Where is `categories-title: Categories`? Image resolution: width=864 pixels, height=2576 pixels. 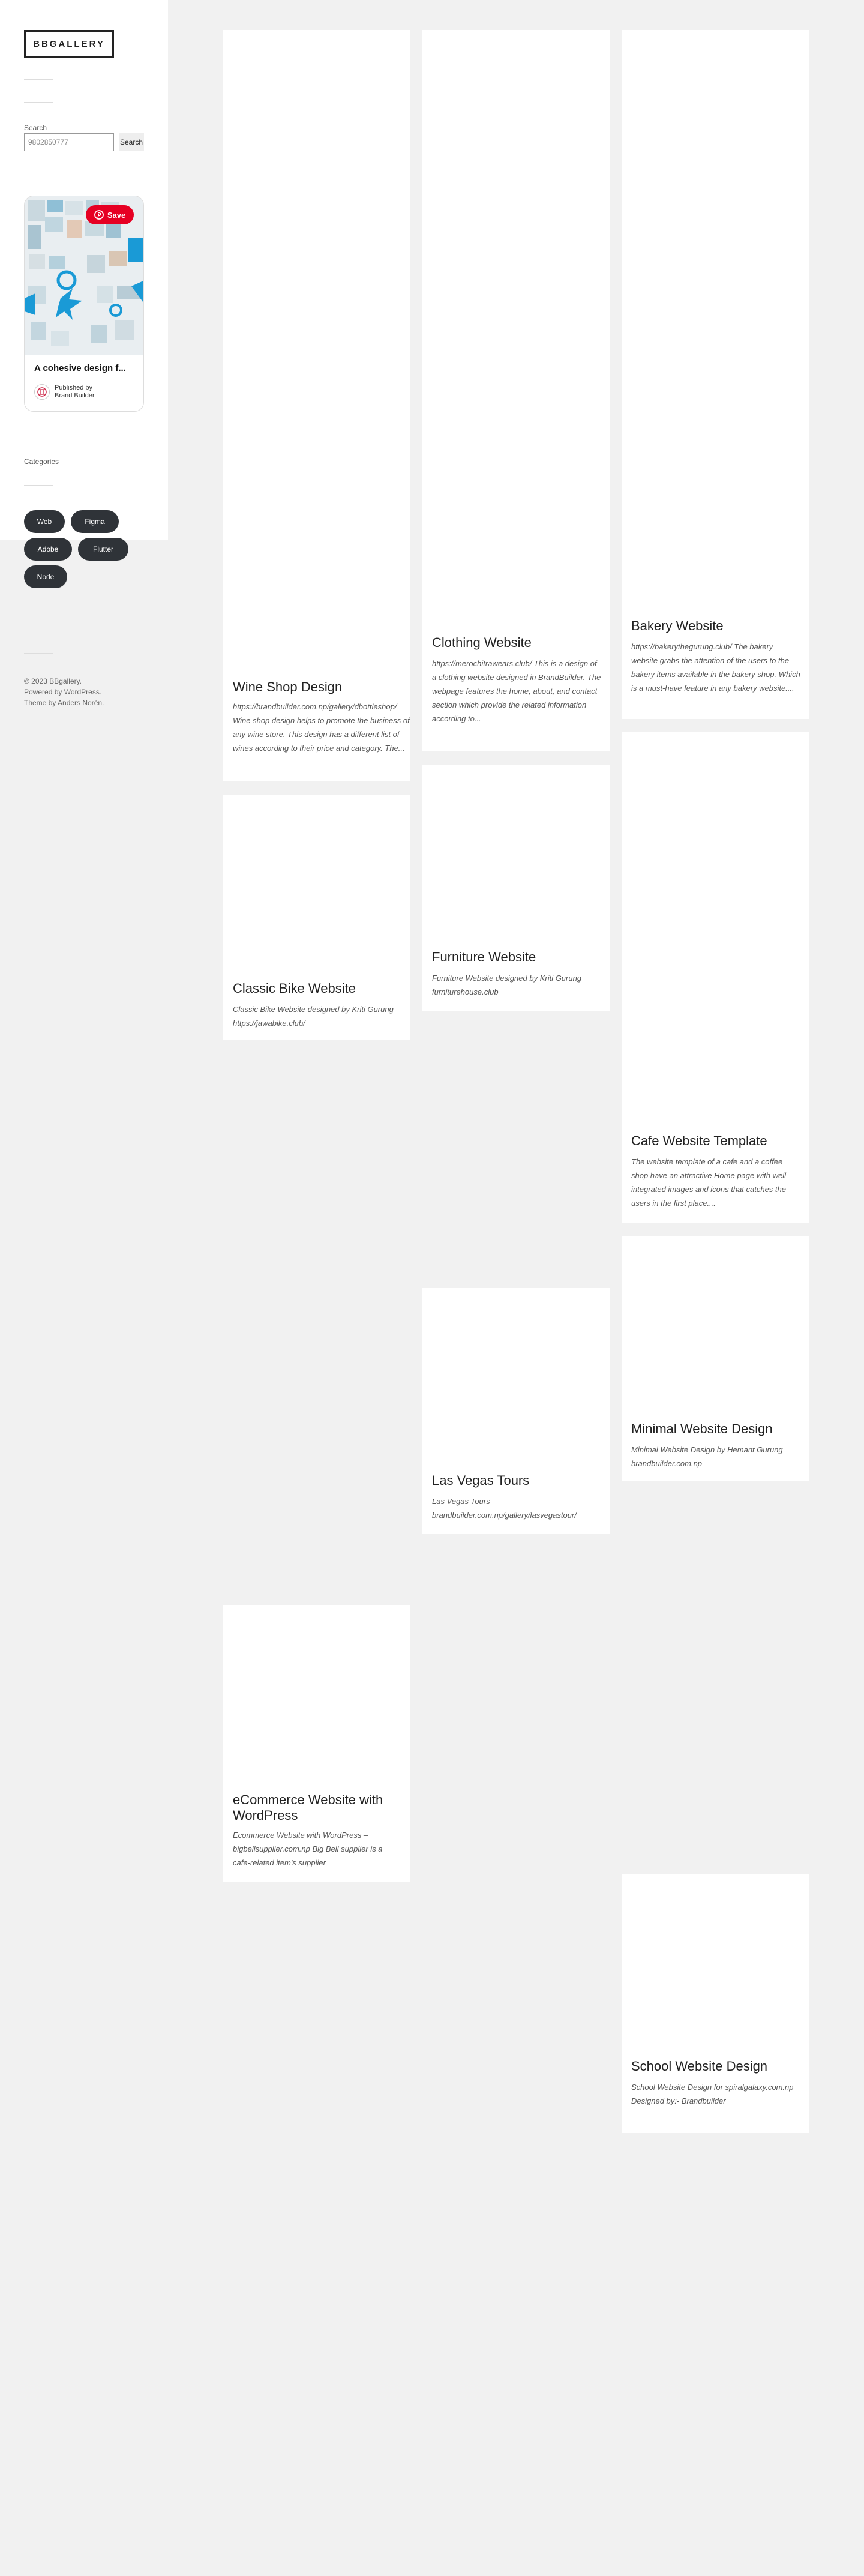 categories-title: Categories is located at coordinates (41, 461).